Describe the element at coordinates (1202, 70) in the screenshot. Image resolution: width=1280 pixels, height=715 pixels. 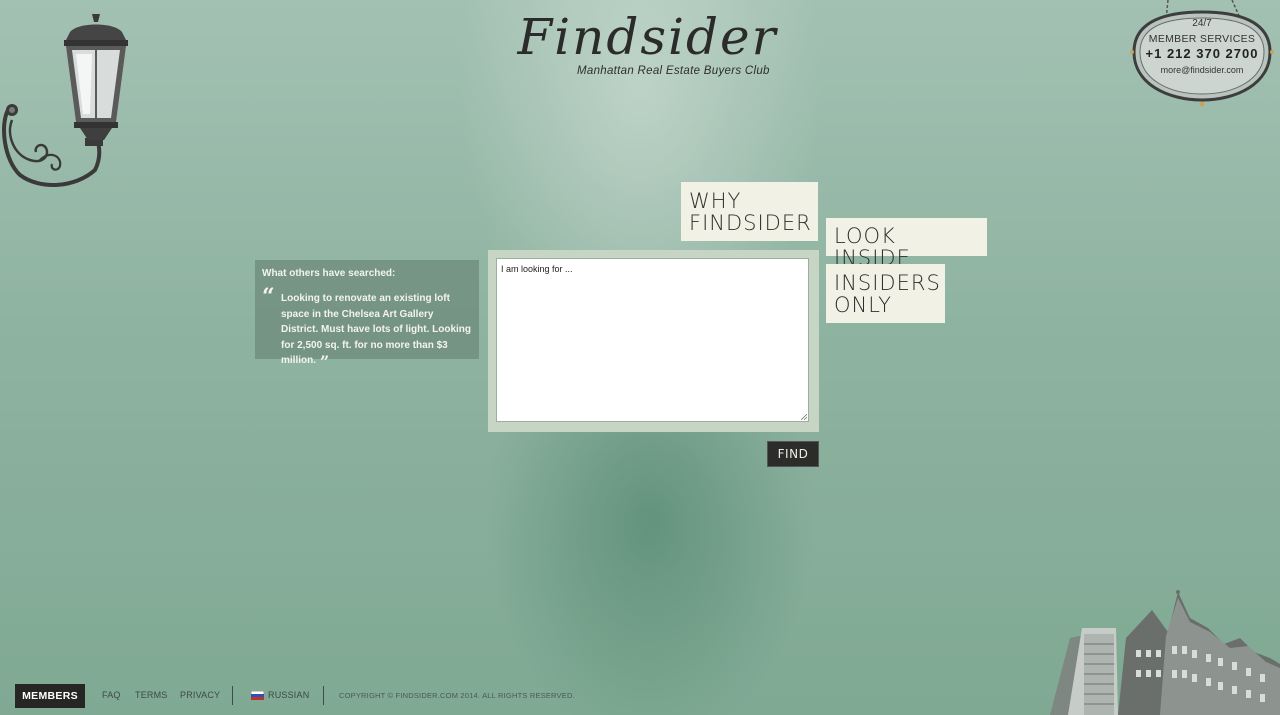
I see `services-email: more@findsider.com` at that location.